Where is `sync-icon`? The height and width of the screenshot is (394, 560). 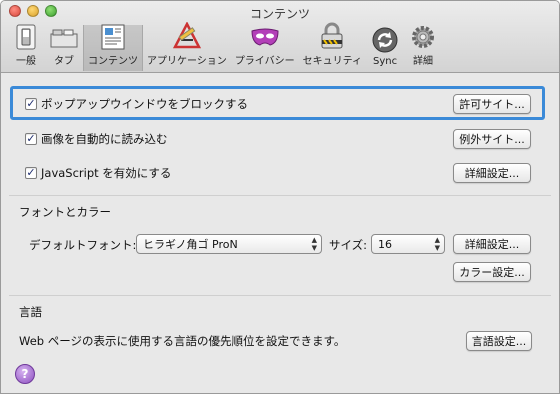 sync-icon is located at coordinates (385, 40).